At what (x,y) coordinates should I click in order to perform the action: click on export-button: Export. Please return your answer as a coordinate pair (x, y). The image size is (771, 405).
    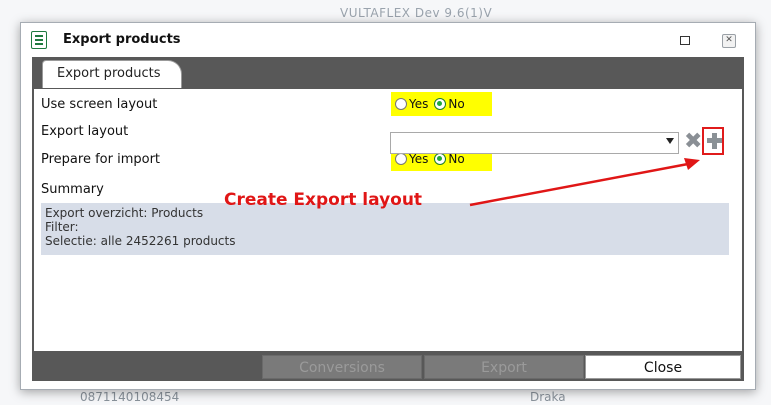
    Looking at the image, I should click on (504, 367).